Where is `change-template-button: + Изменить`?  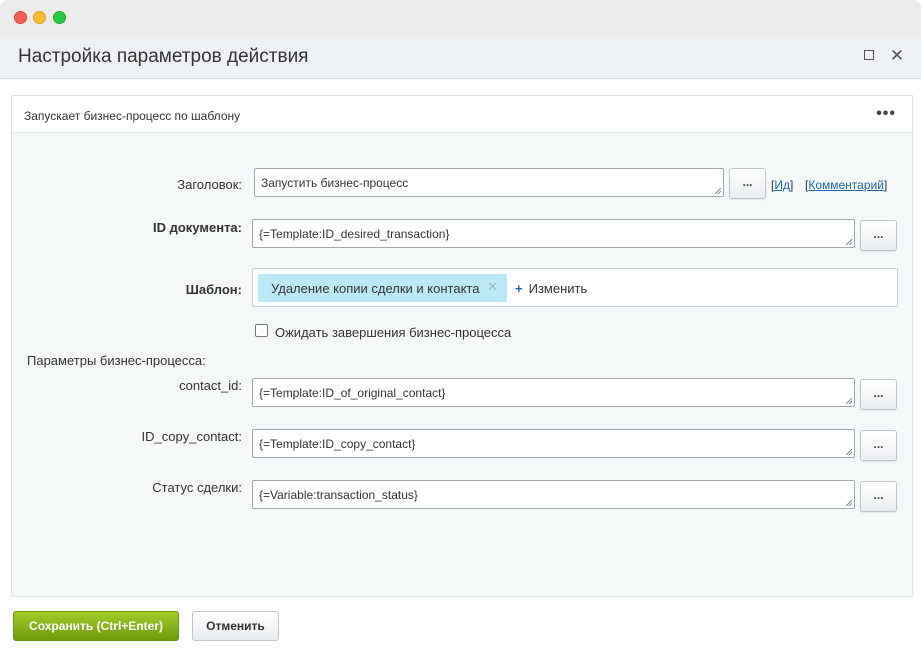
change-template-button: + Изменить is located at coordinates (551, 288).